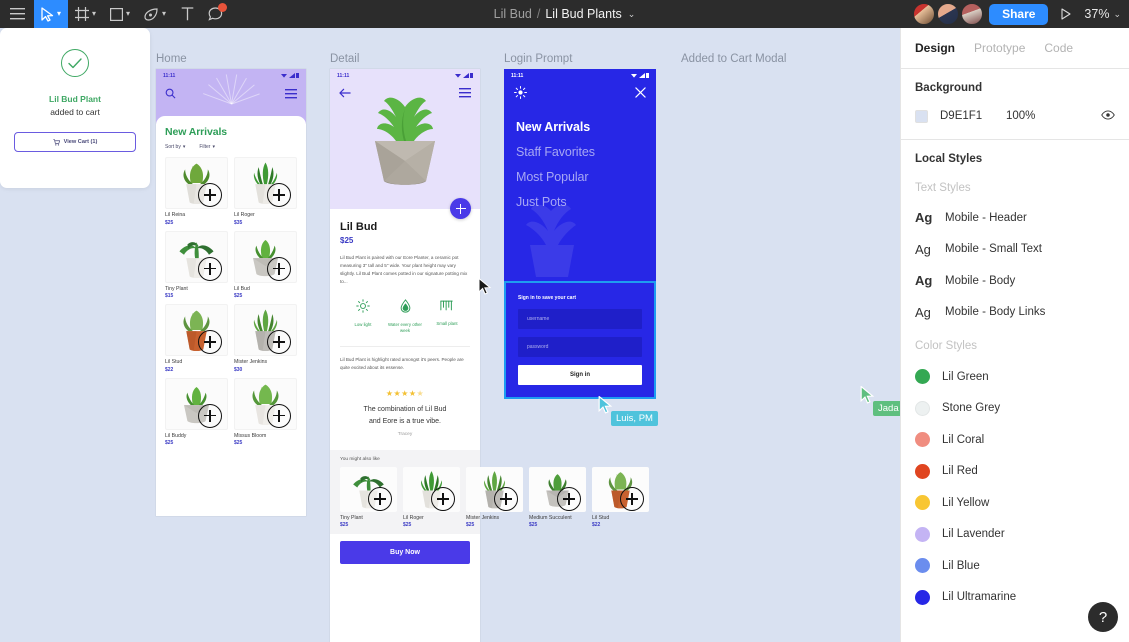  Describe the element at coordinates (85, 14) in the screenshot. I see `frame-tool-button: ▾` at that location.